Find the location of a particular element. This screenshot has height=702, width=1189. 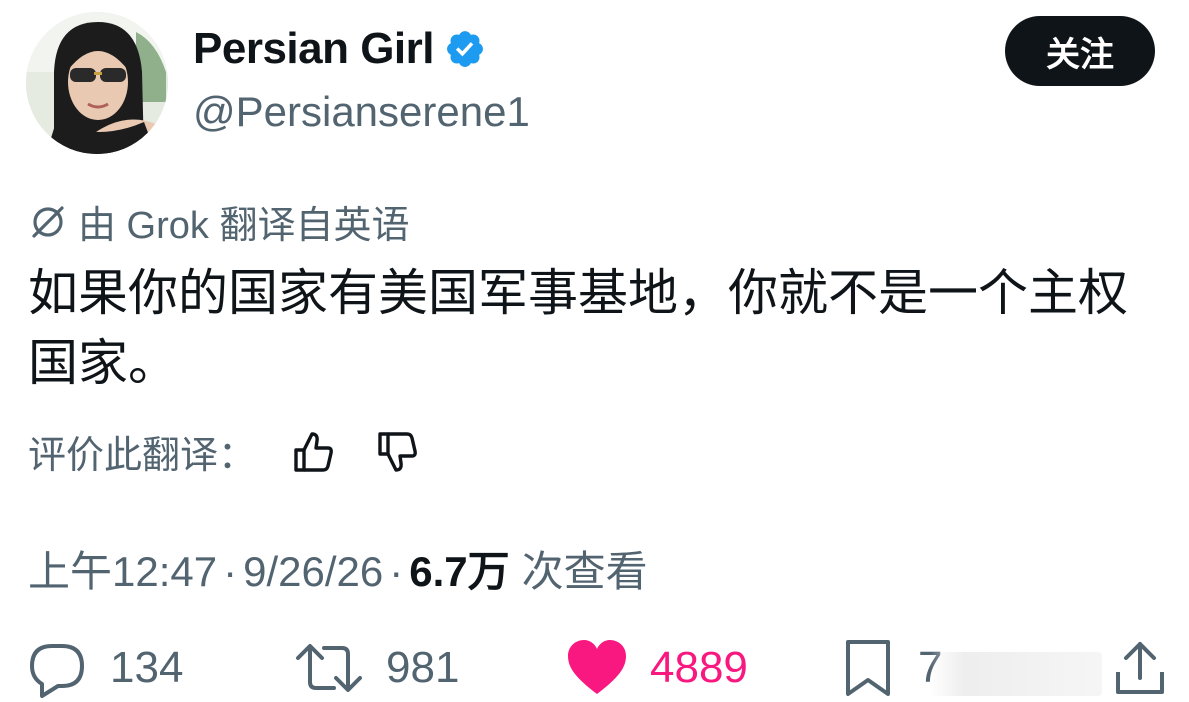

rate-translation: 评价此翻译： is located at coordinates (225, 451).